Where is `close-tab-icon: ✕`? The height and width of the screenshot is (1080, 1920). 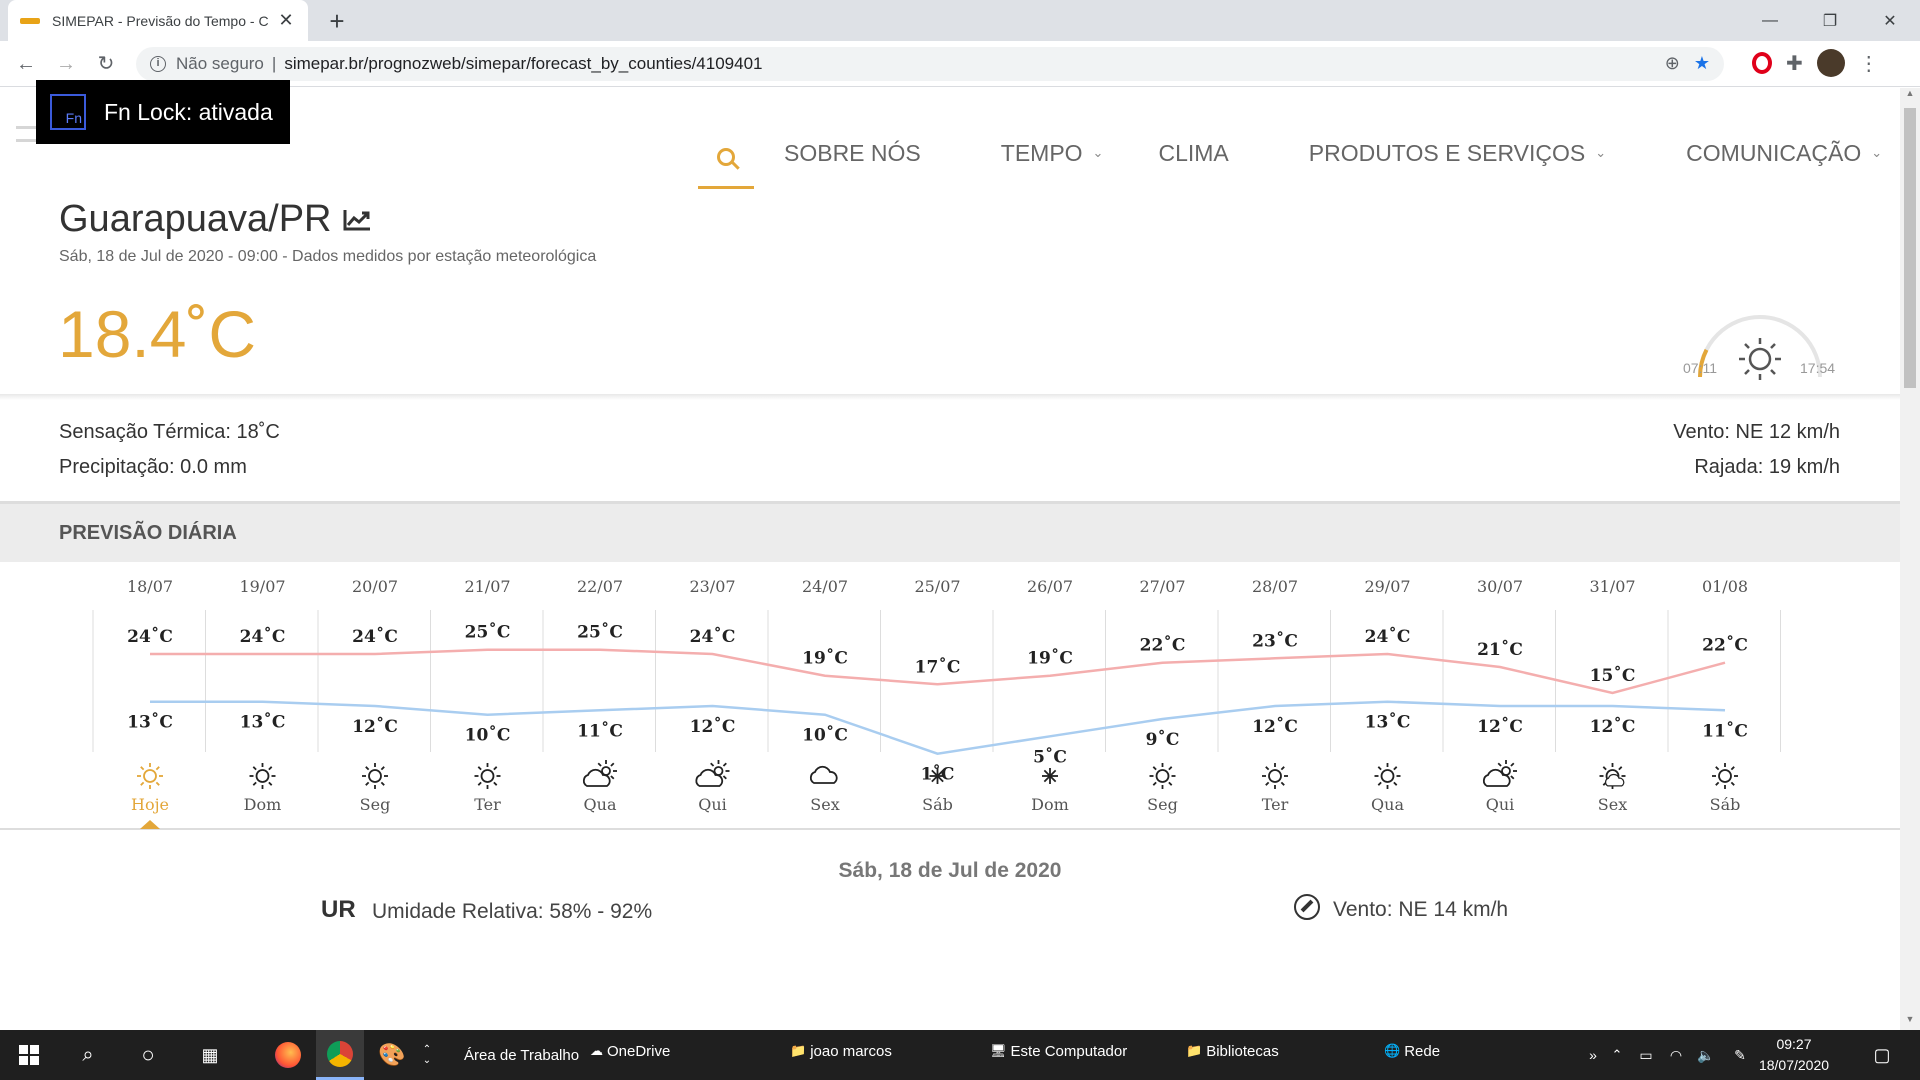
close-tab-icon: ✕ is located at coordinates (286, 20).